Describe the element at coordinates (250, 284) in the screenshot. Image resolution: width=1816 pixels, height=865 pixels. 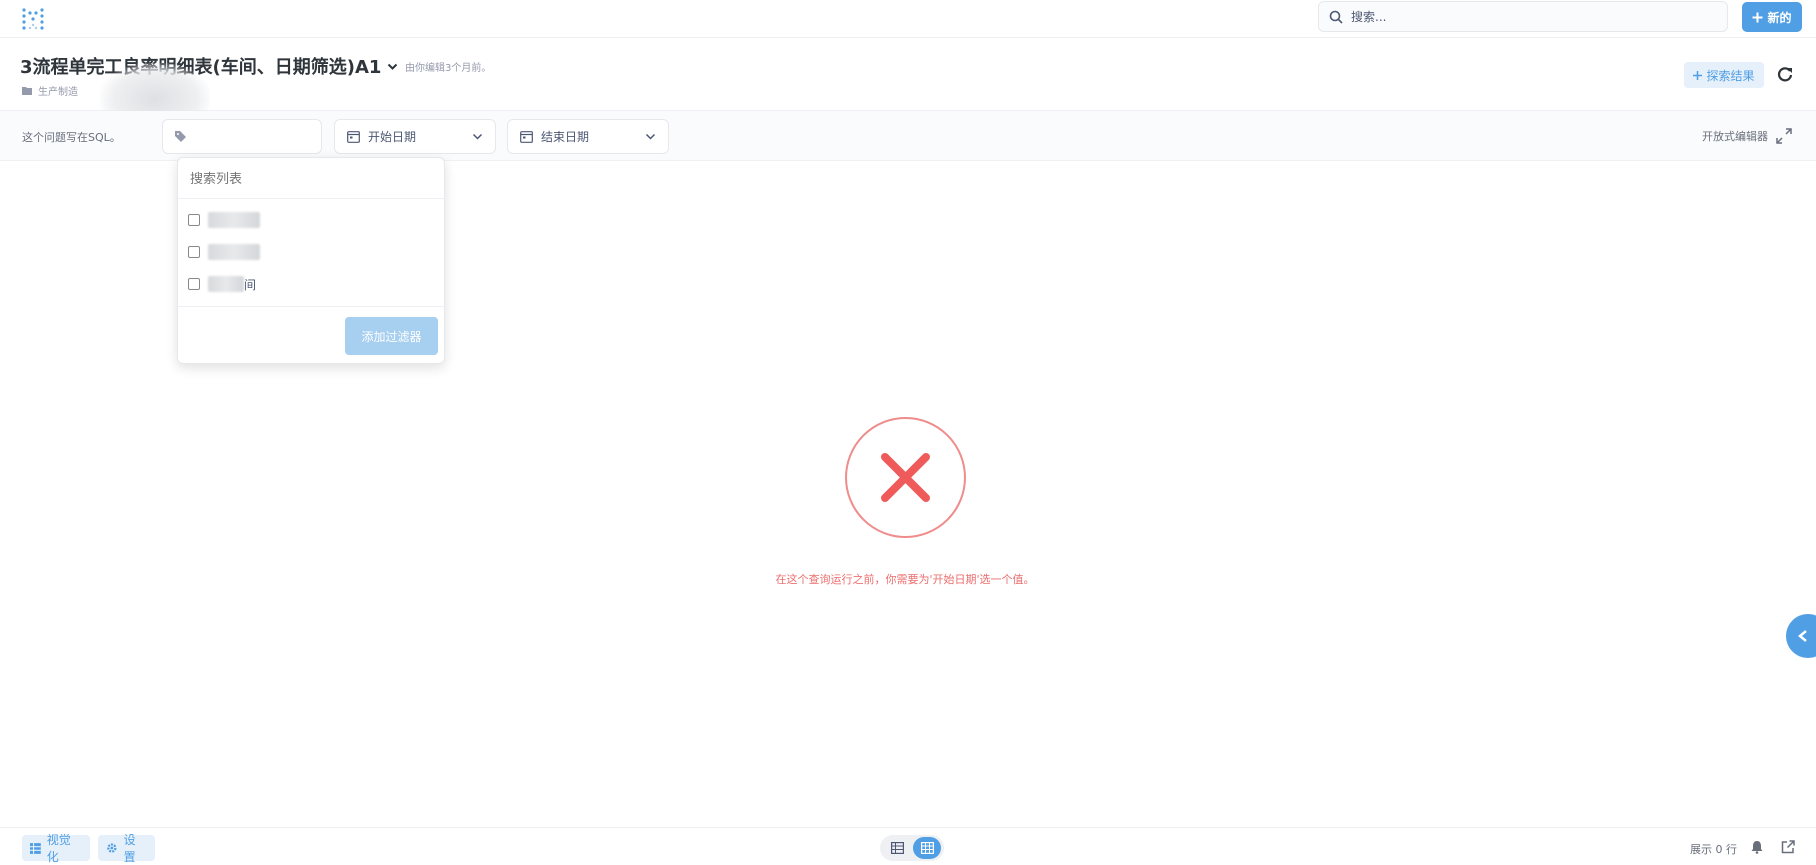
I see `option-label: 间` at that location.